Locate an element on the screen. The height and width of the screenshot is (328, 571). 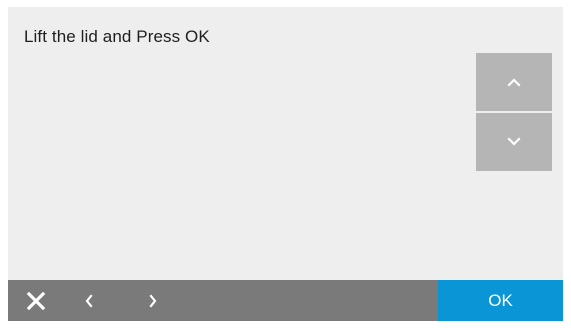
scroll-up-button is located at coordinates (514, 82).